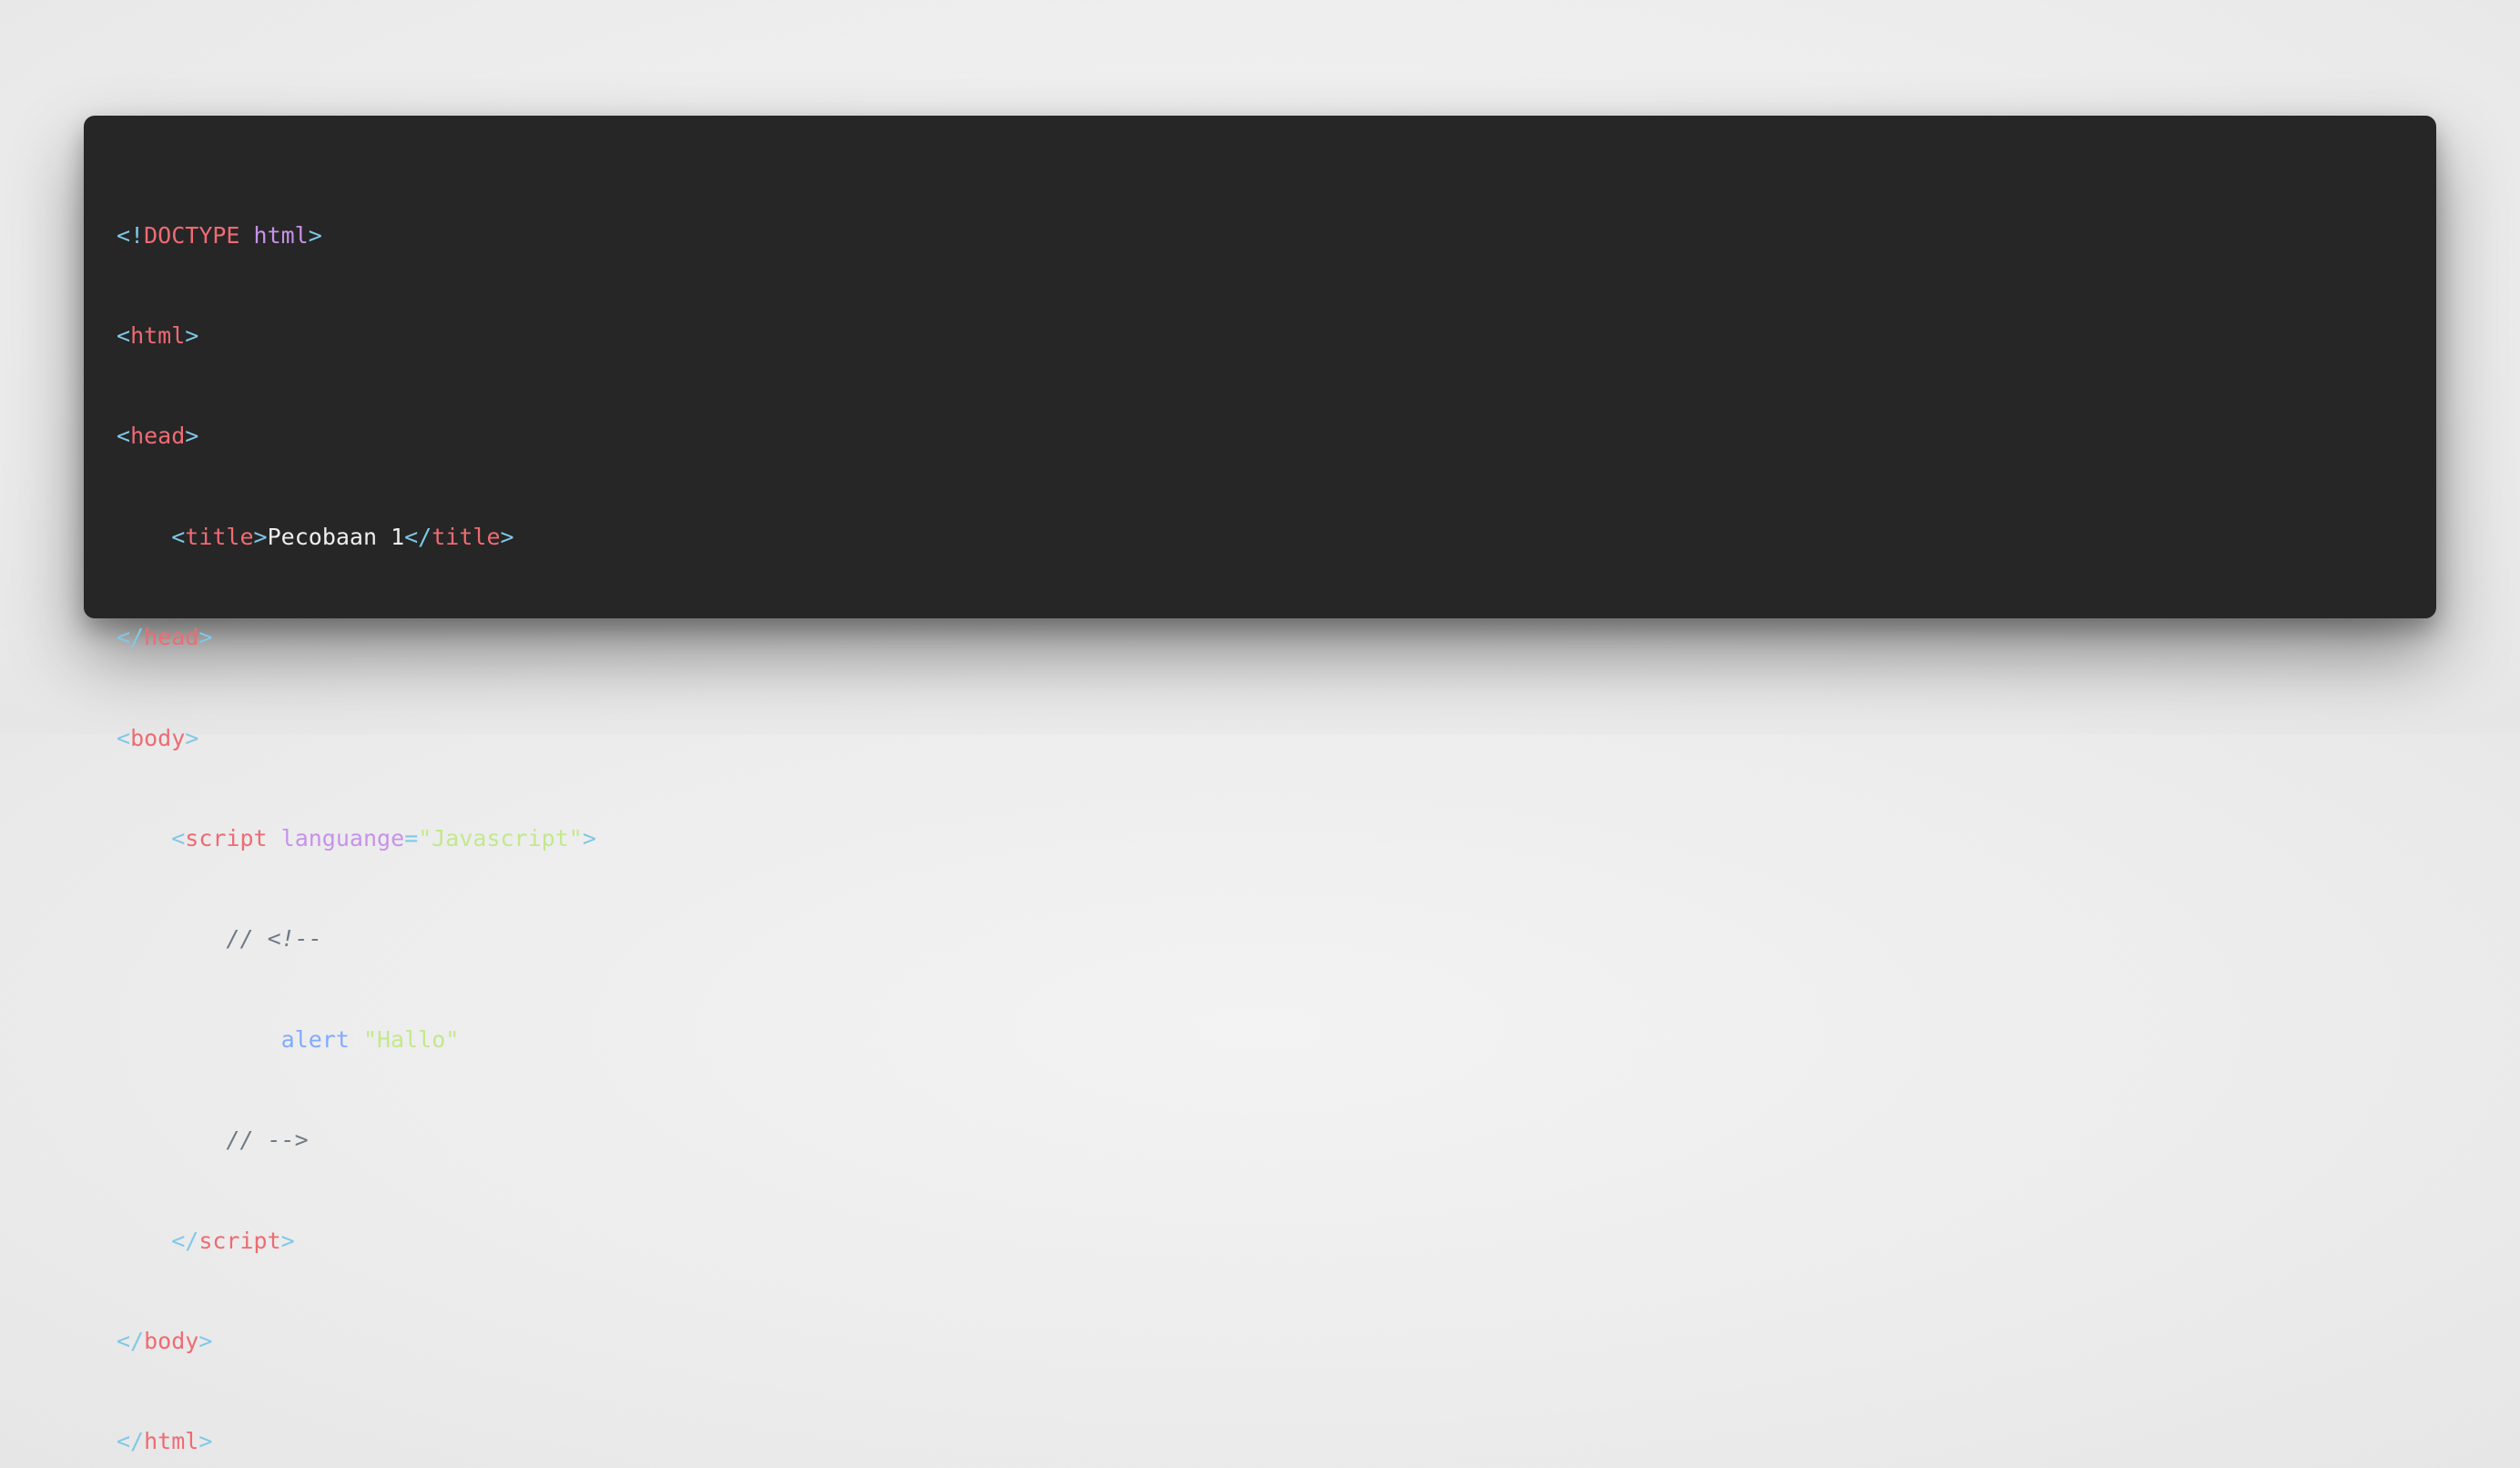  I want to click on token-paren: );, so click(473, 1039).